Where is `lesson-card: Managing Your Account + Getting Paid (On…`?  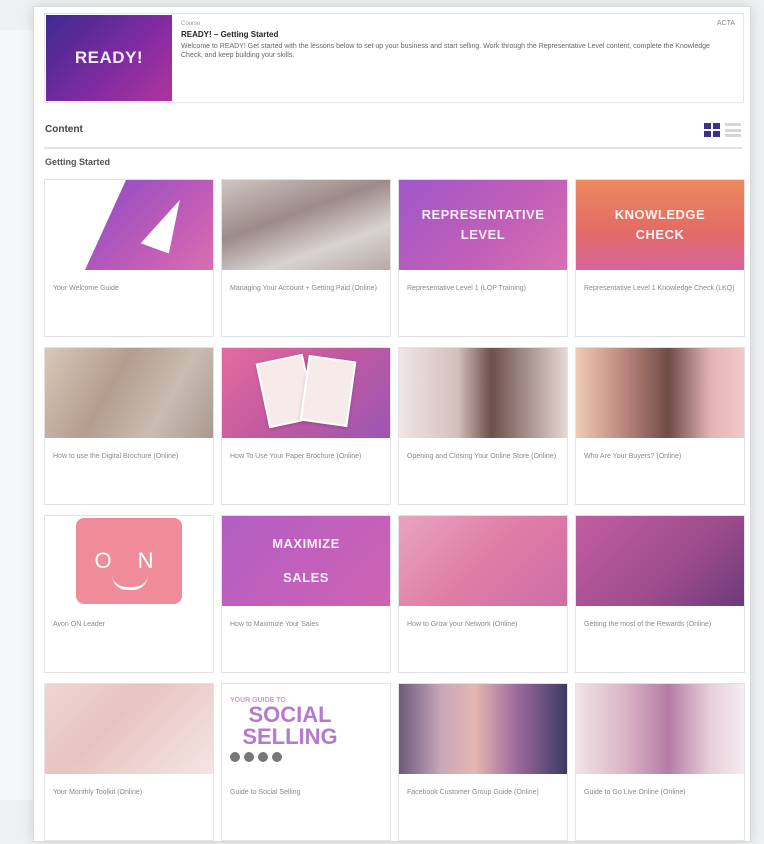
lesson-card: Managing Your Account + Getting Paid (On… is located at coordinates (306, 258).